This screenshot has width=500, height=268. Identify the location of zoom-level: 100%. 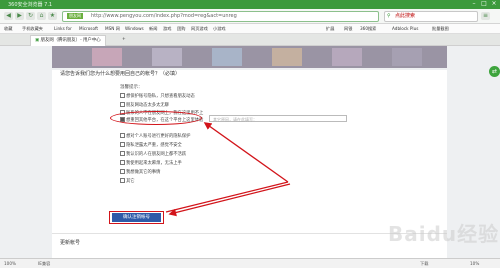
(10, 263).